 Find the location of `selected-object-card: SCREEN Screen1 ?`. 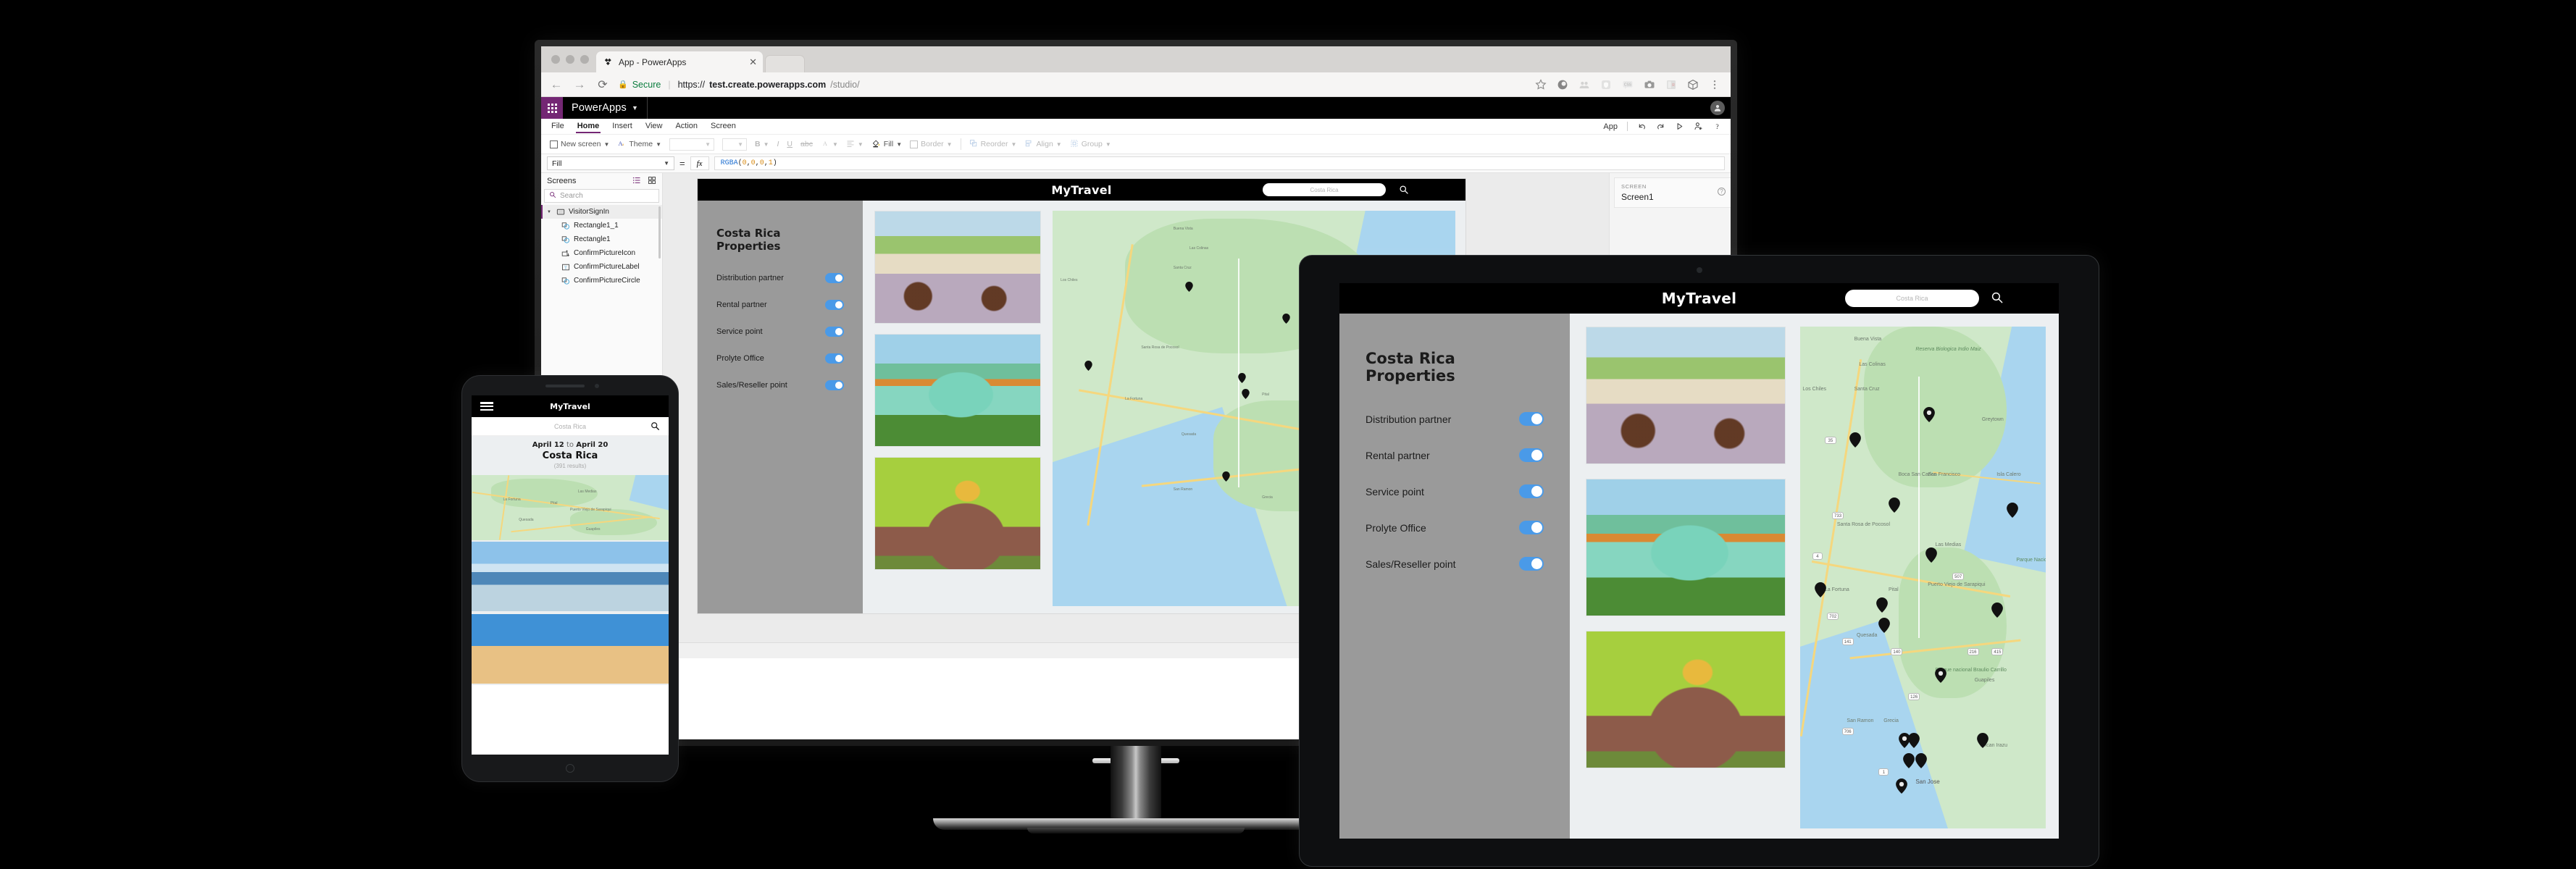

selected-object-card: SCREEN Screen1 ? is located at coordinates (1673, 192).